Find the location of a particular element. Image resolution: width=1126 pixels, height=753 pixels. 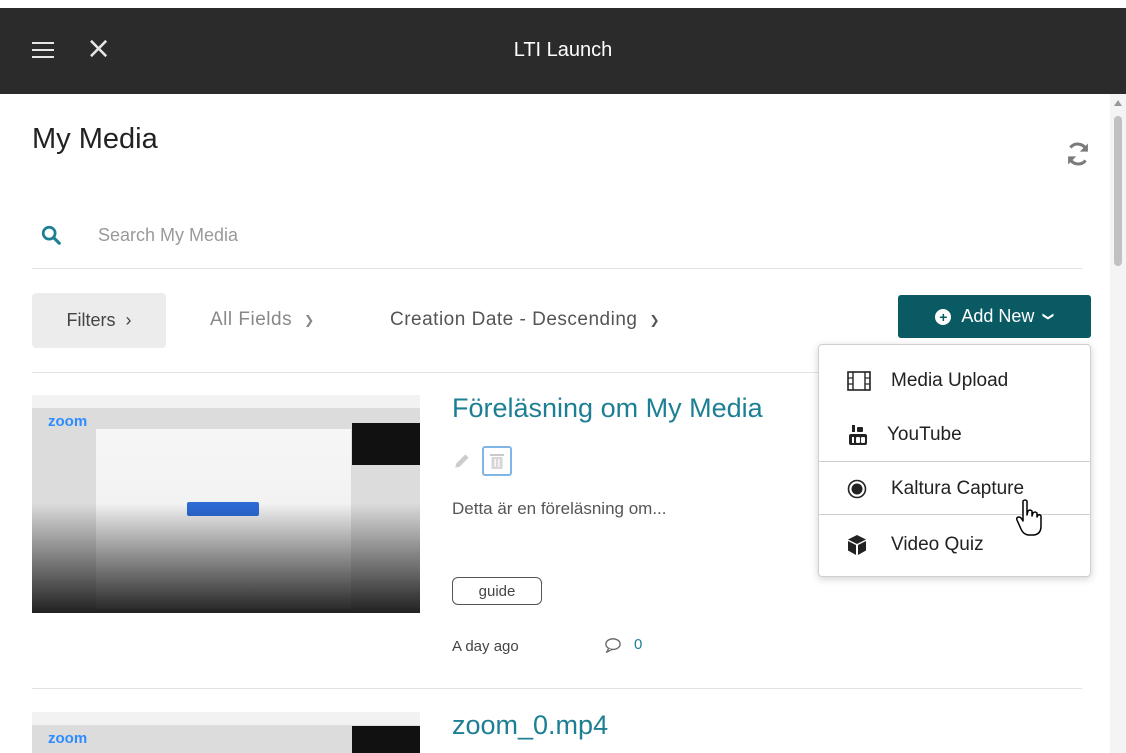

trash-icon is located at coordinates (497, 461).